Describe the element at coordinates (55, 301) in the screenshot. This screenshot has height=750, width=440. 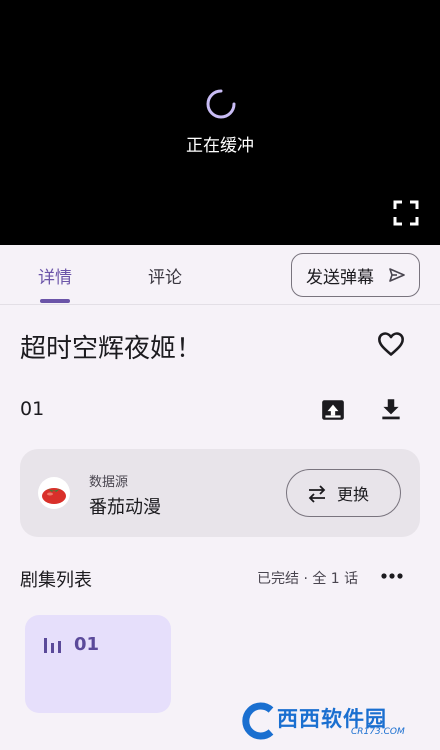
I see `active-tab-indicator` at that location.